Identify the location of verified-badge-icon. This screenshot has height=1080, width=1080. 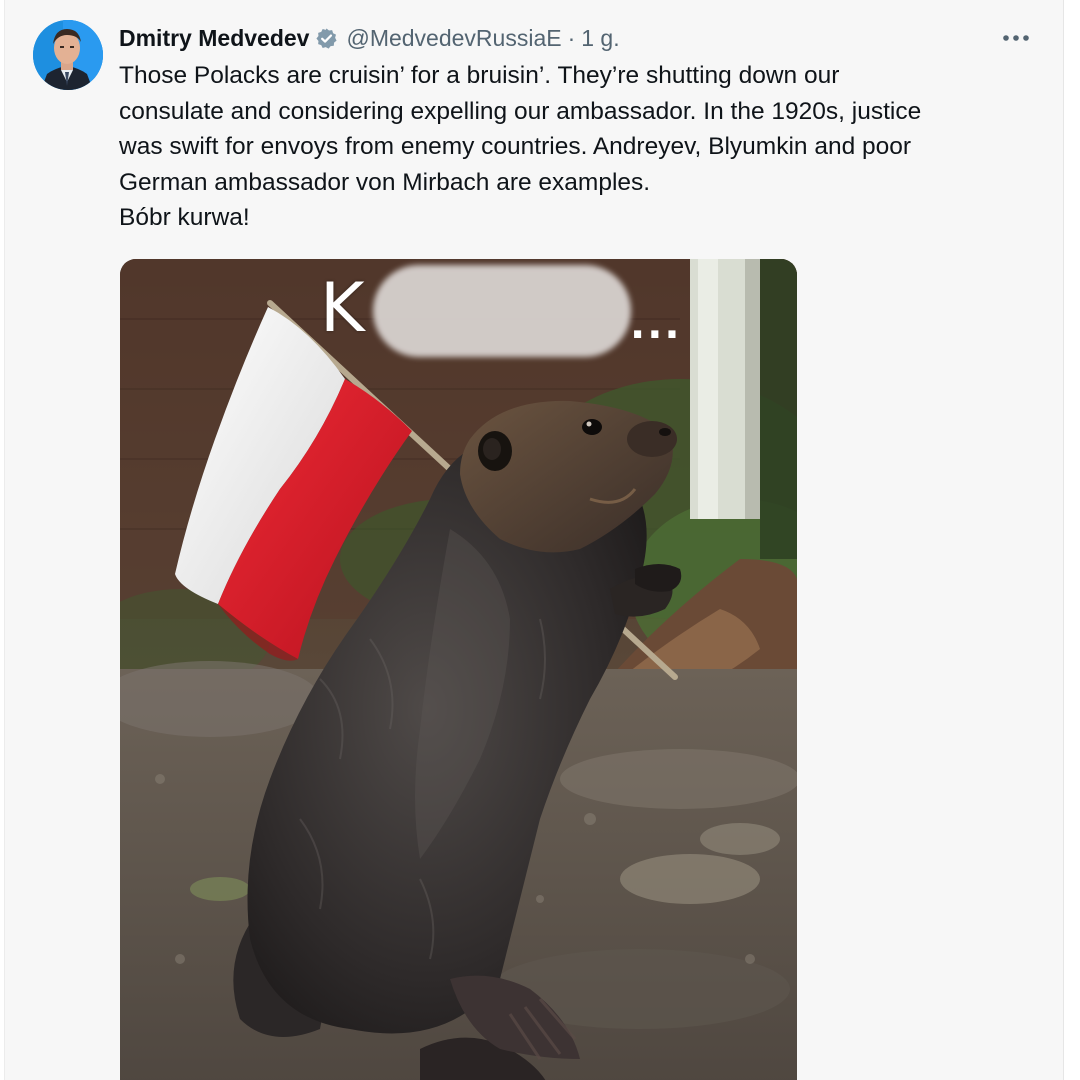
(326, 38).